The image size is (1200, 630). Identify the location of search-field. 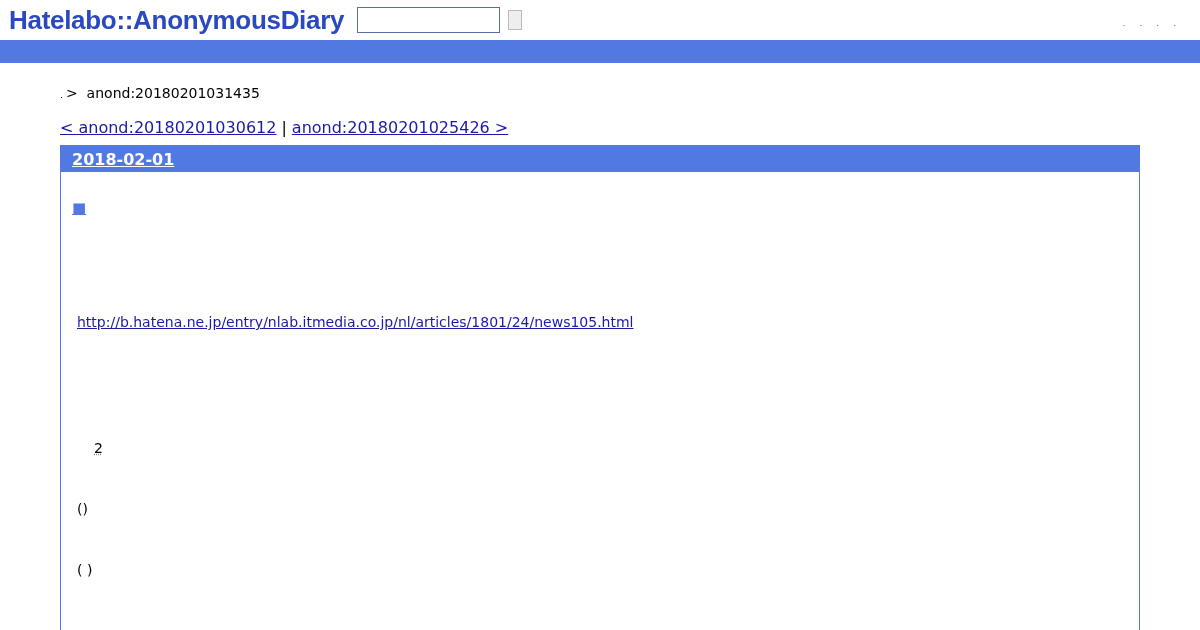
(429, 20).